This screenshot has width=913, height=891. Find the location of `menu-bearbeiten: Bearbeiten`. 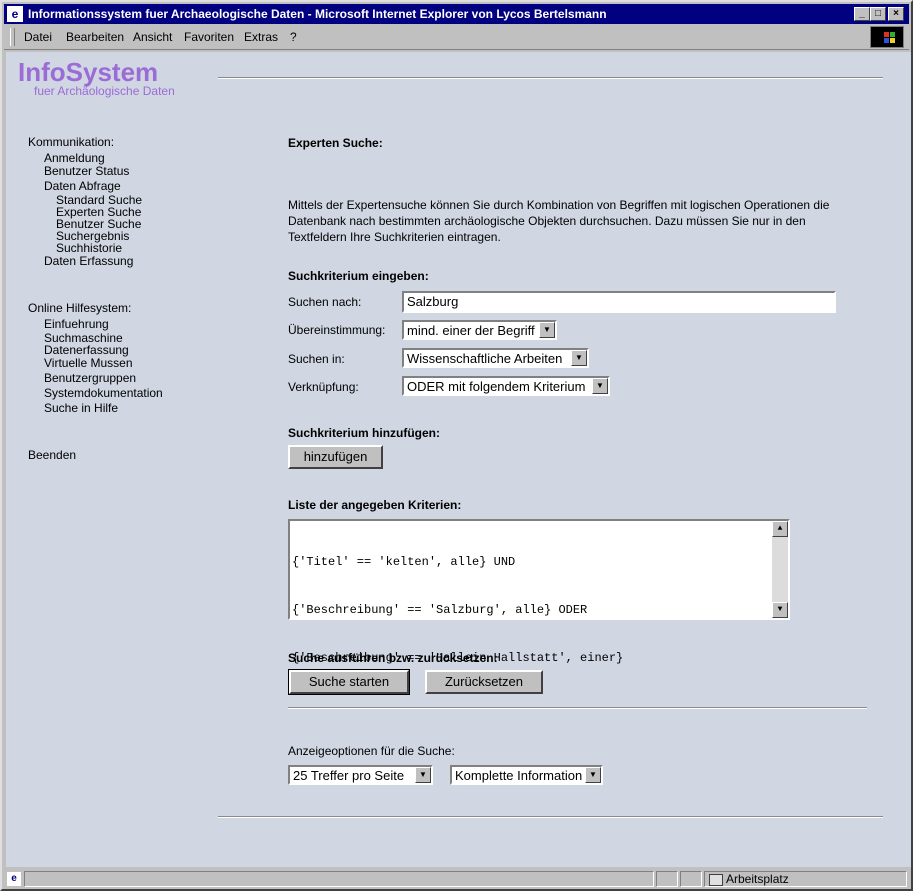

menu-bearbeiten: Bearbeiten is located at coordinates (95, 37).